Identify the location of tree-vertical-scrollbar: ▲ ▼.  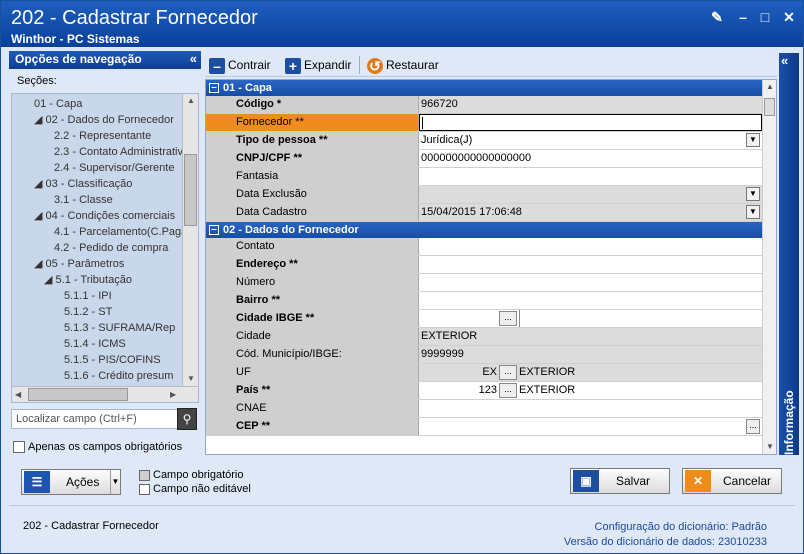
(190, 240).